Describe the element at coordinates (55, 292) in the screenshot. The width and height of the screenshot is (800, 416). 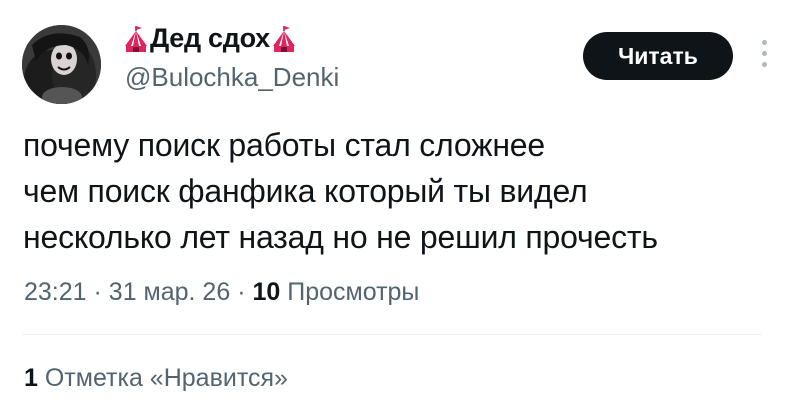
I see `tweet-time: 23:21` at that location.